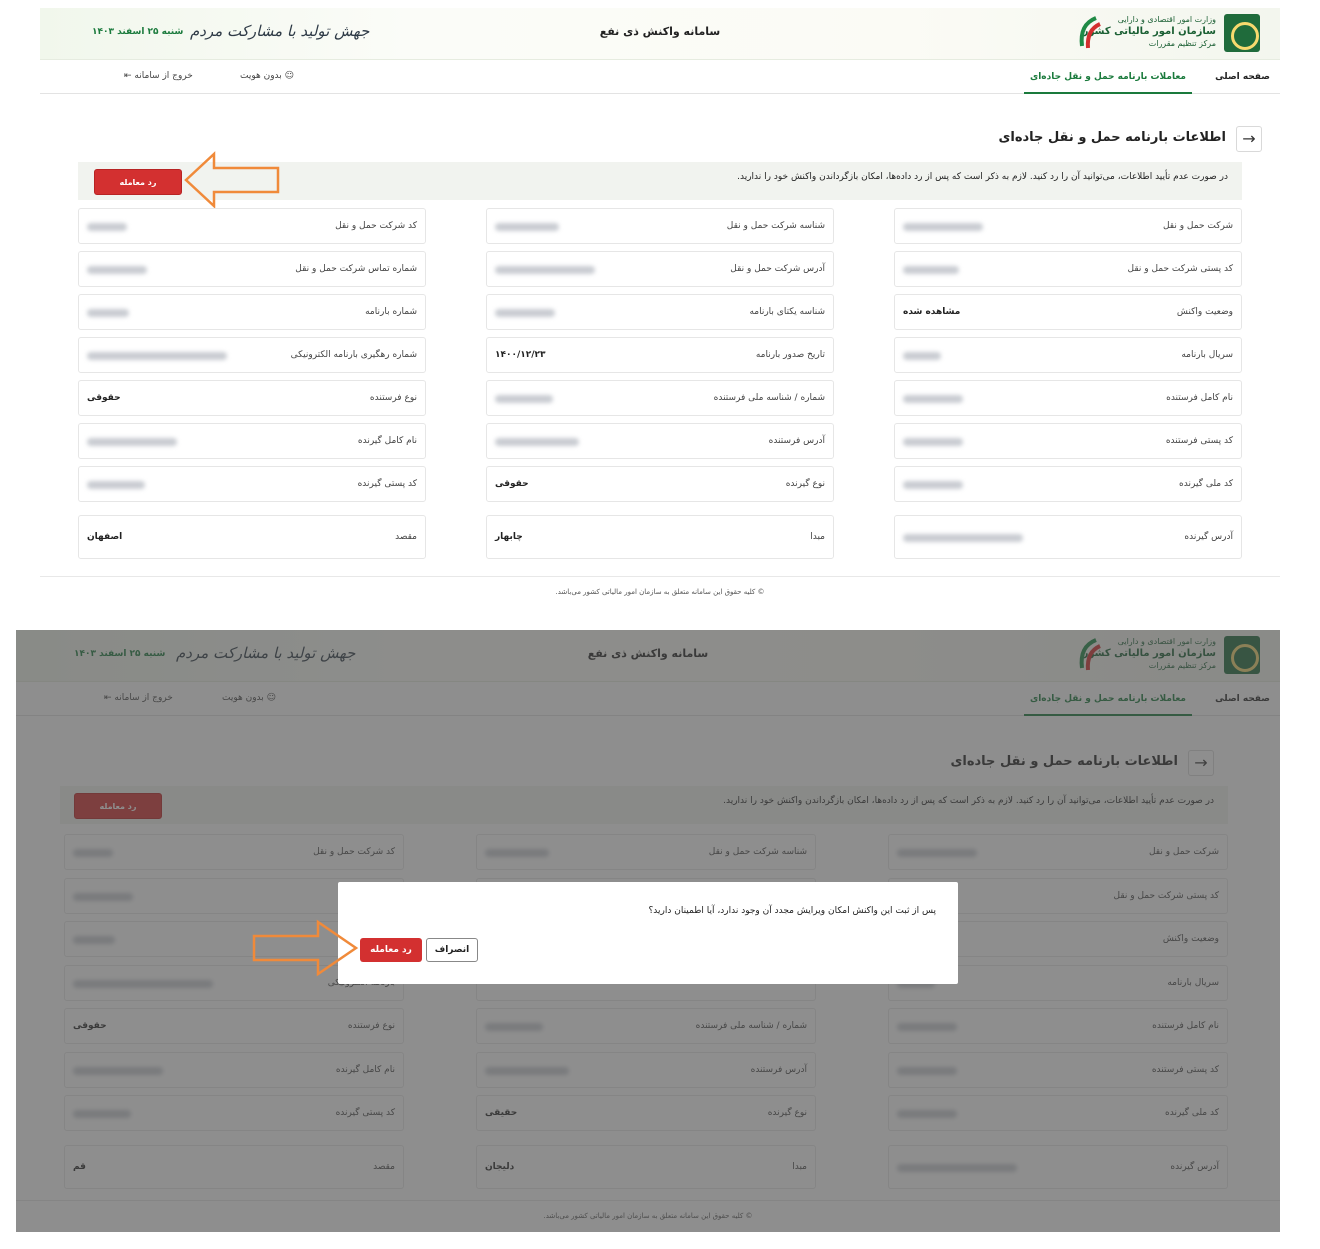 Image resolution: width=1320 pixels, height=1249 pixels. Describe the element at coordinates (660, 269) in the screenshot. I see `field-cell: آدرس شرکت حمل و نقل` at that location.